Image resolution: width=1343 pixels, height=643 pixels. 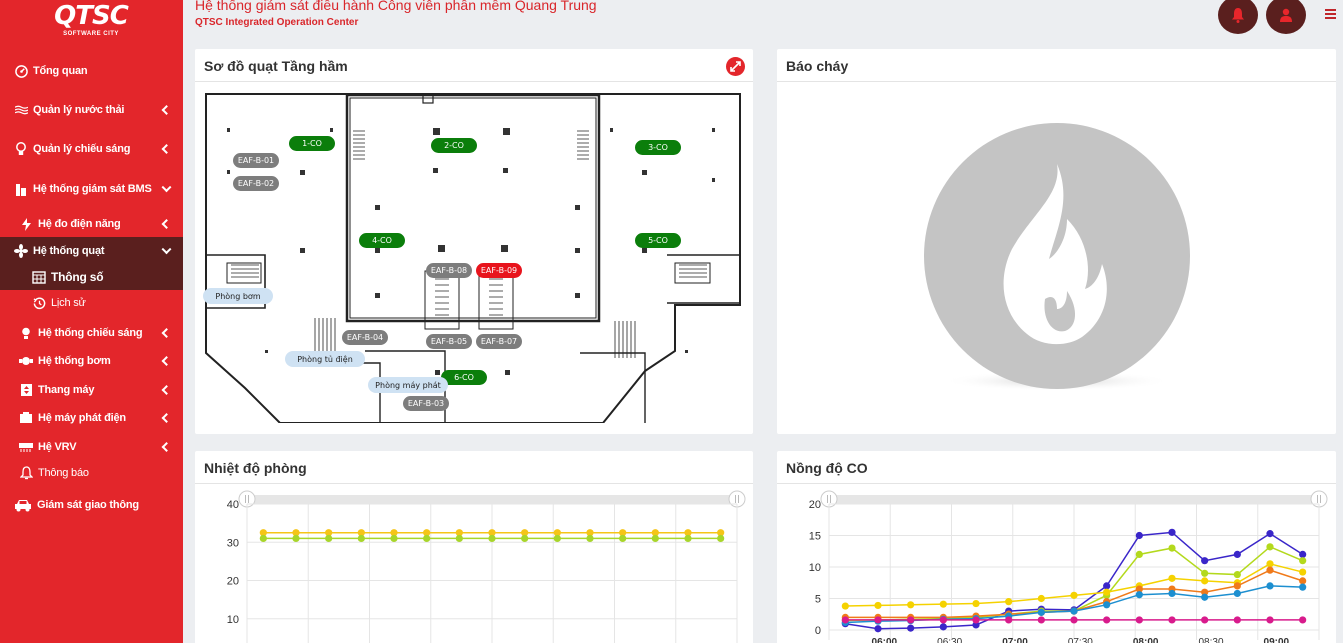 I want to click on y-tick-label: 40, so click(x=233, y=505).